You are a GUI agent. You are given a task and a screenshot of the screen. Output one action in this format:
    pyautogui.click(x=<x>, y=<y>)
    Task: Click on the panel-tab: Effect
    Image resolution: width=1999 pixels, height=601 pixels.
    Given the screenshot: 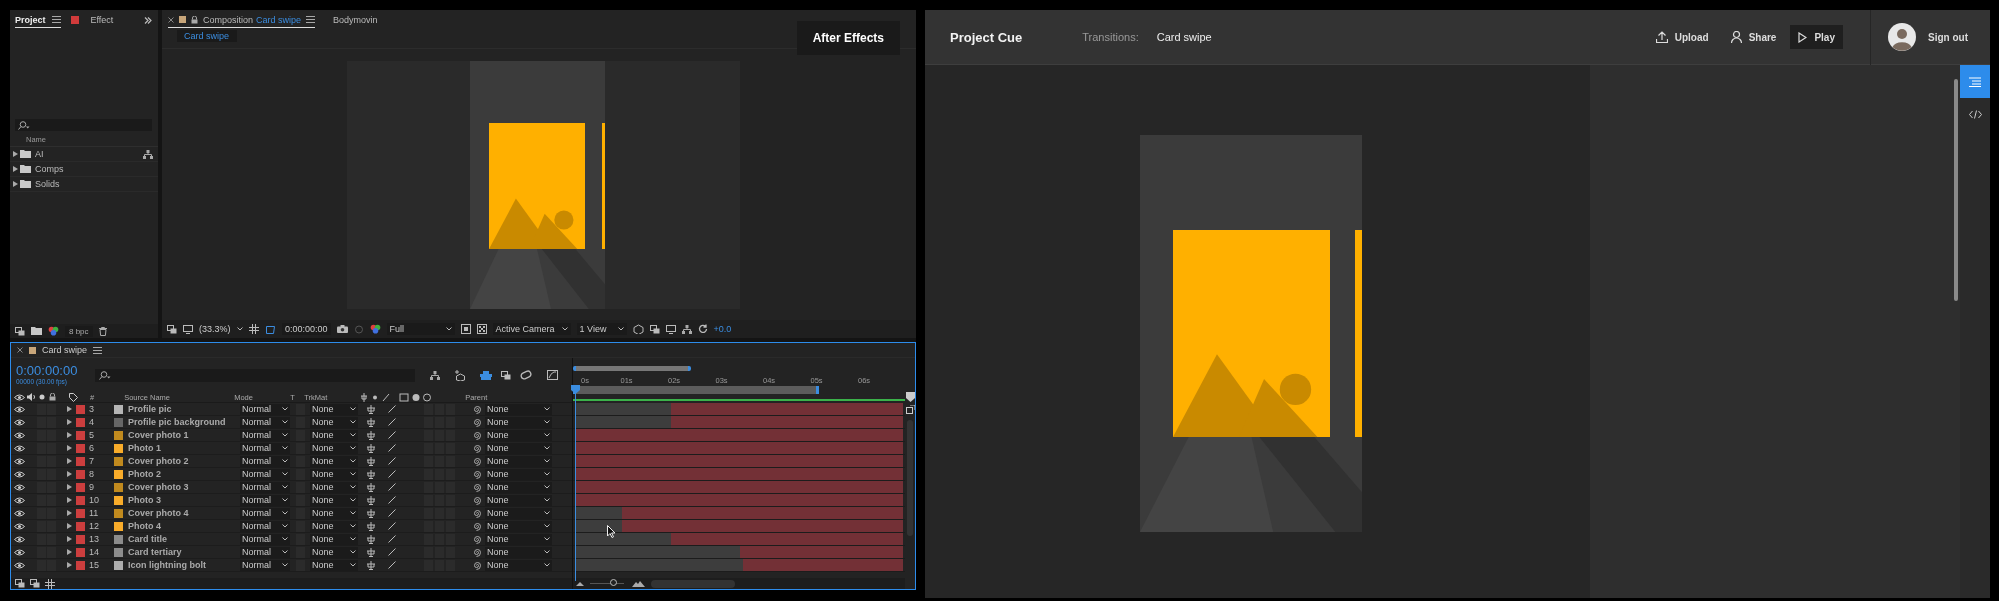 What is the action you would take?
    pyautogui.click(x=92, y=20)
    